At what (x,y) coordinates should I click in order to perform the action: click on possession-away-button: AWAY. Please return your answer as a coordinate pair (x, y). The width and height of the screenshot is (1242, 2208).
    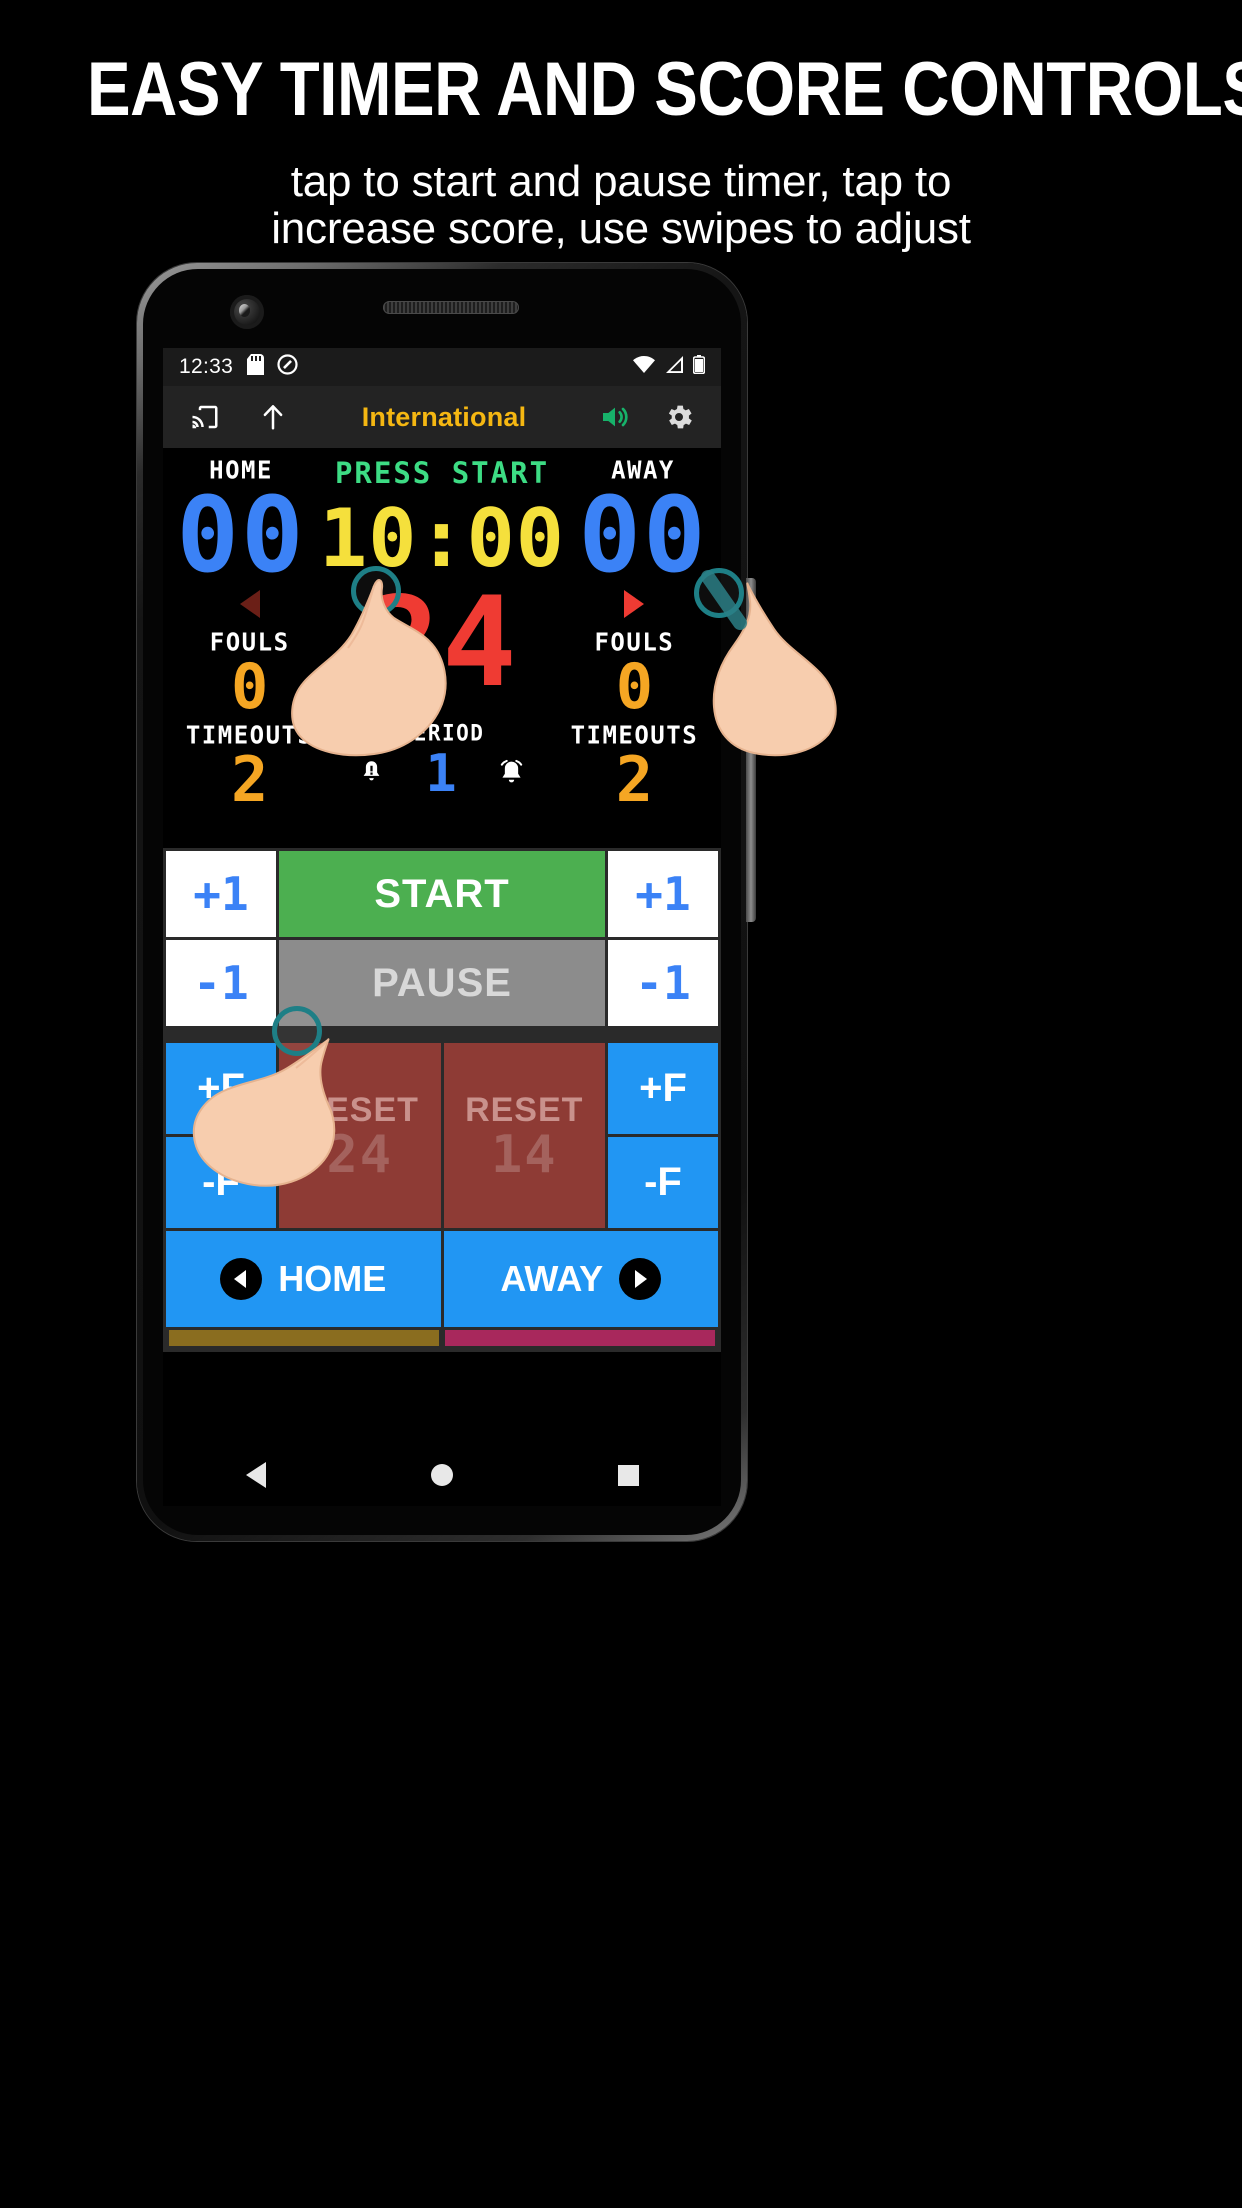
    Looking at the image, I should click on (580, 1279).